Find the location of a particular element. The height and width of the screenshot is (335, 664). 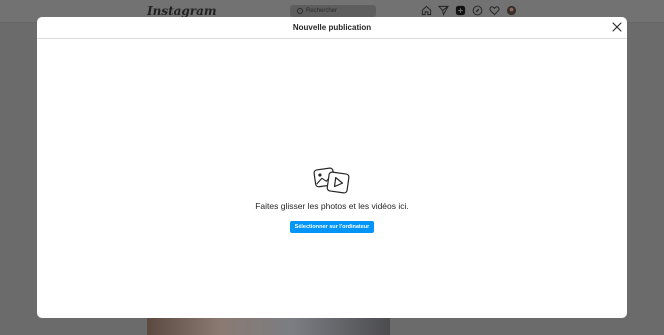

modal-header: Nouvelle publication is located at coordinates (332, 28).